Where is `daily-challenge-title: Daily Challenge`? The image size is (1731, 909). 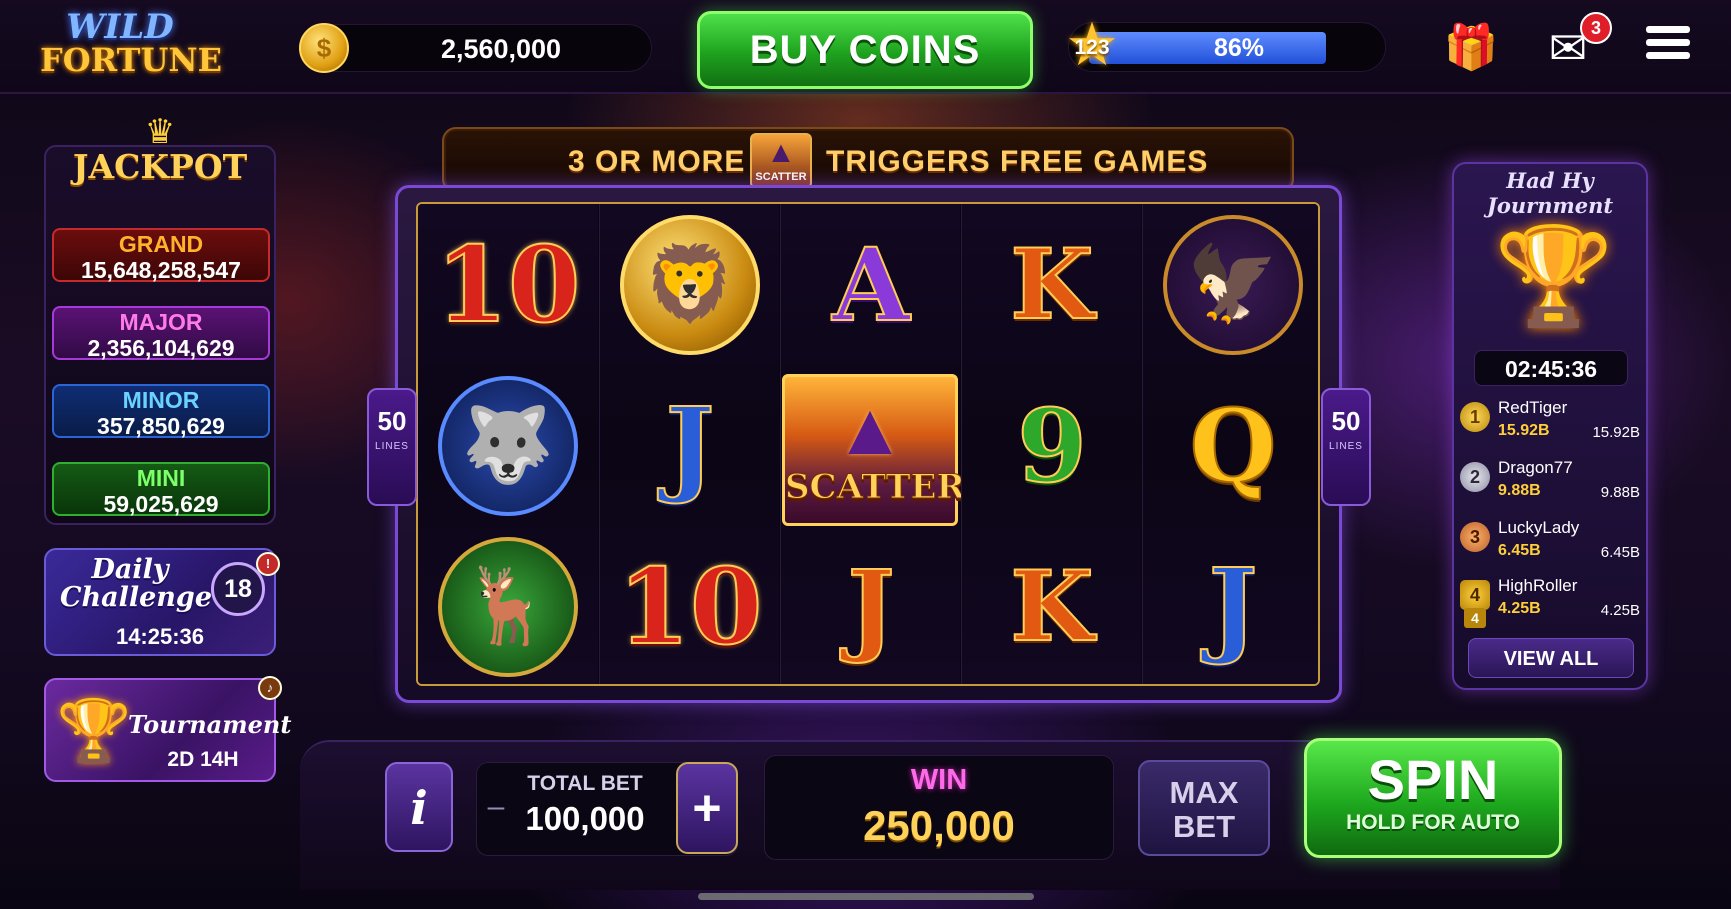
daily-challenge-title: Daily Challenge is located at coordinates (136, 583).